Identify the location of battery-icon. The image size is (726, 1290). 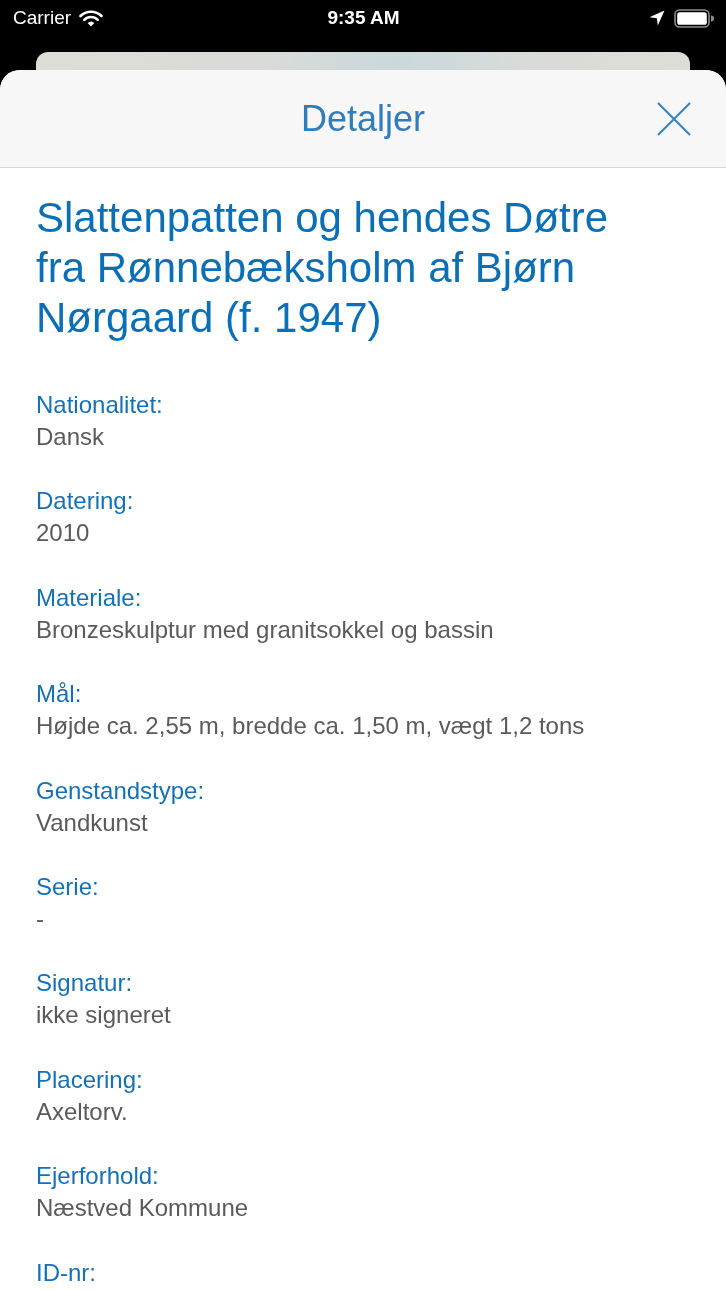
(694, 18).